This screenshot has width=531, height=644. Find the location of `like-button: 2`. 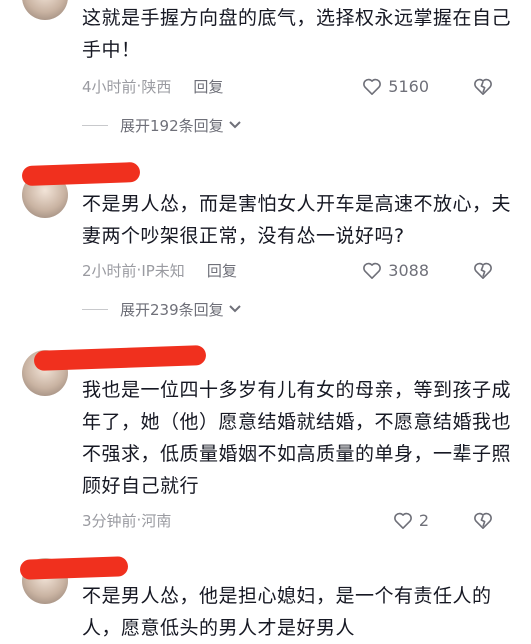

like-button: 2 is located at coordinates (411, 520).